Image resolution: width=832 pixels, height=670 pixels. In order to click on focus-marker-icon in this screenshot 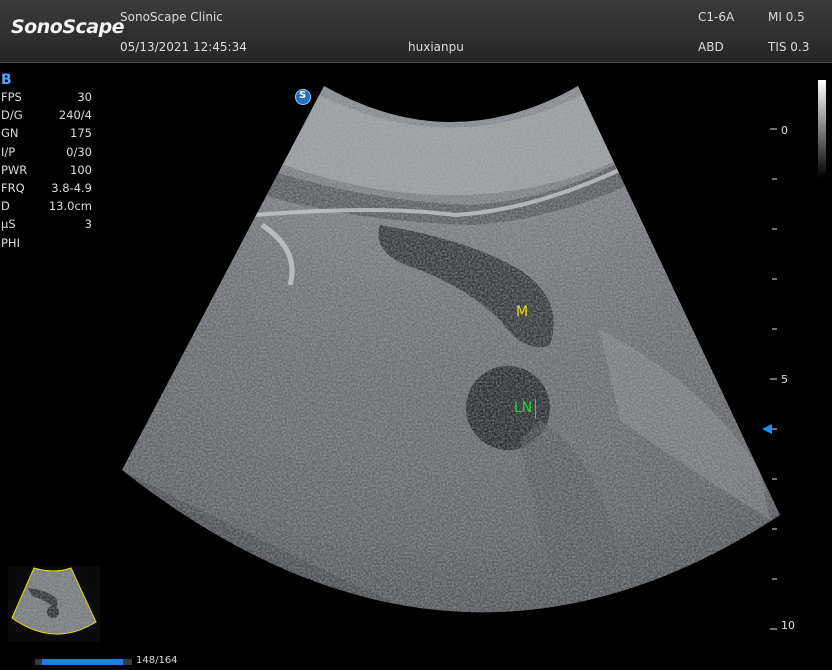, I will do `click(767, 429)`.